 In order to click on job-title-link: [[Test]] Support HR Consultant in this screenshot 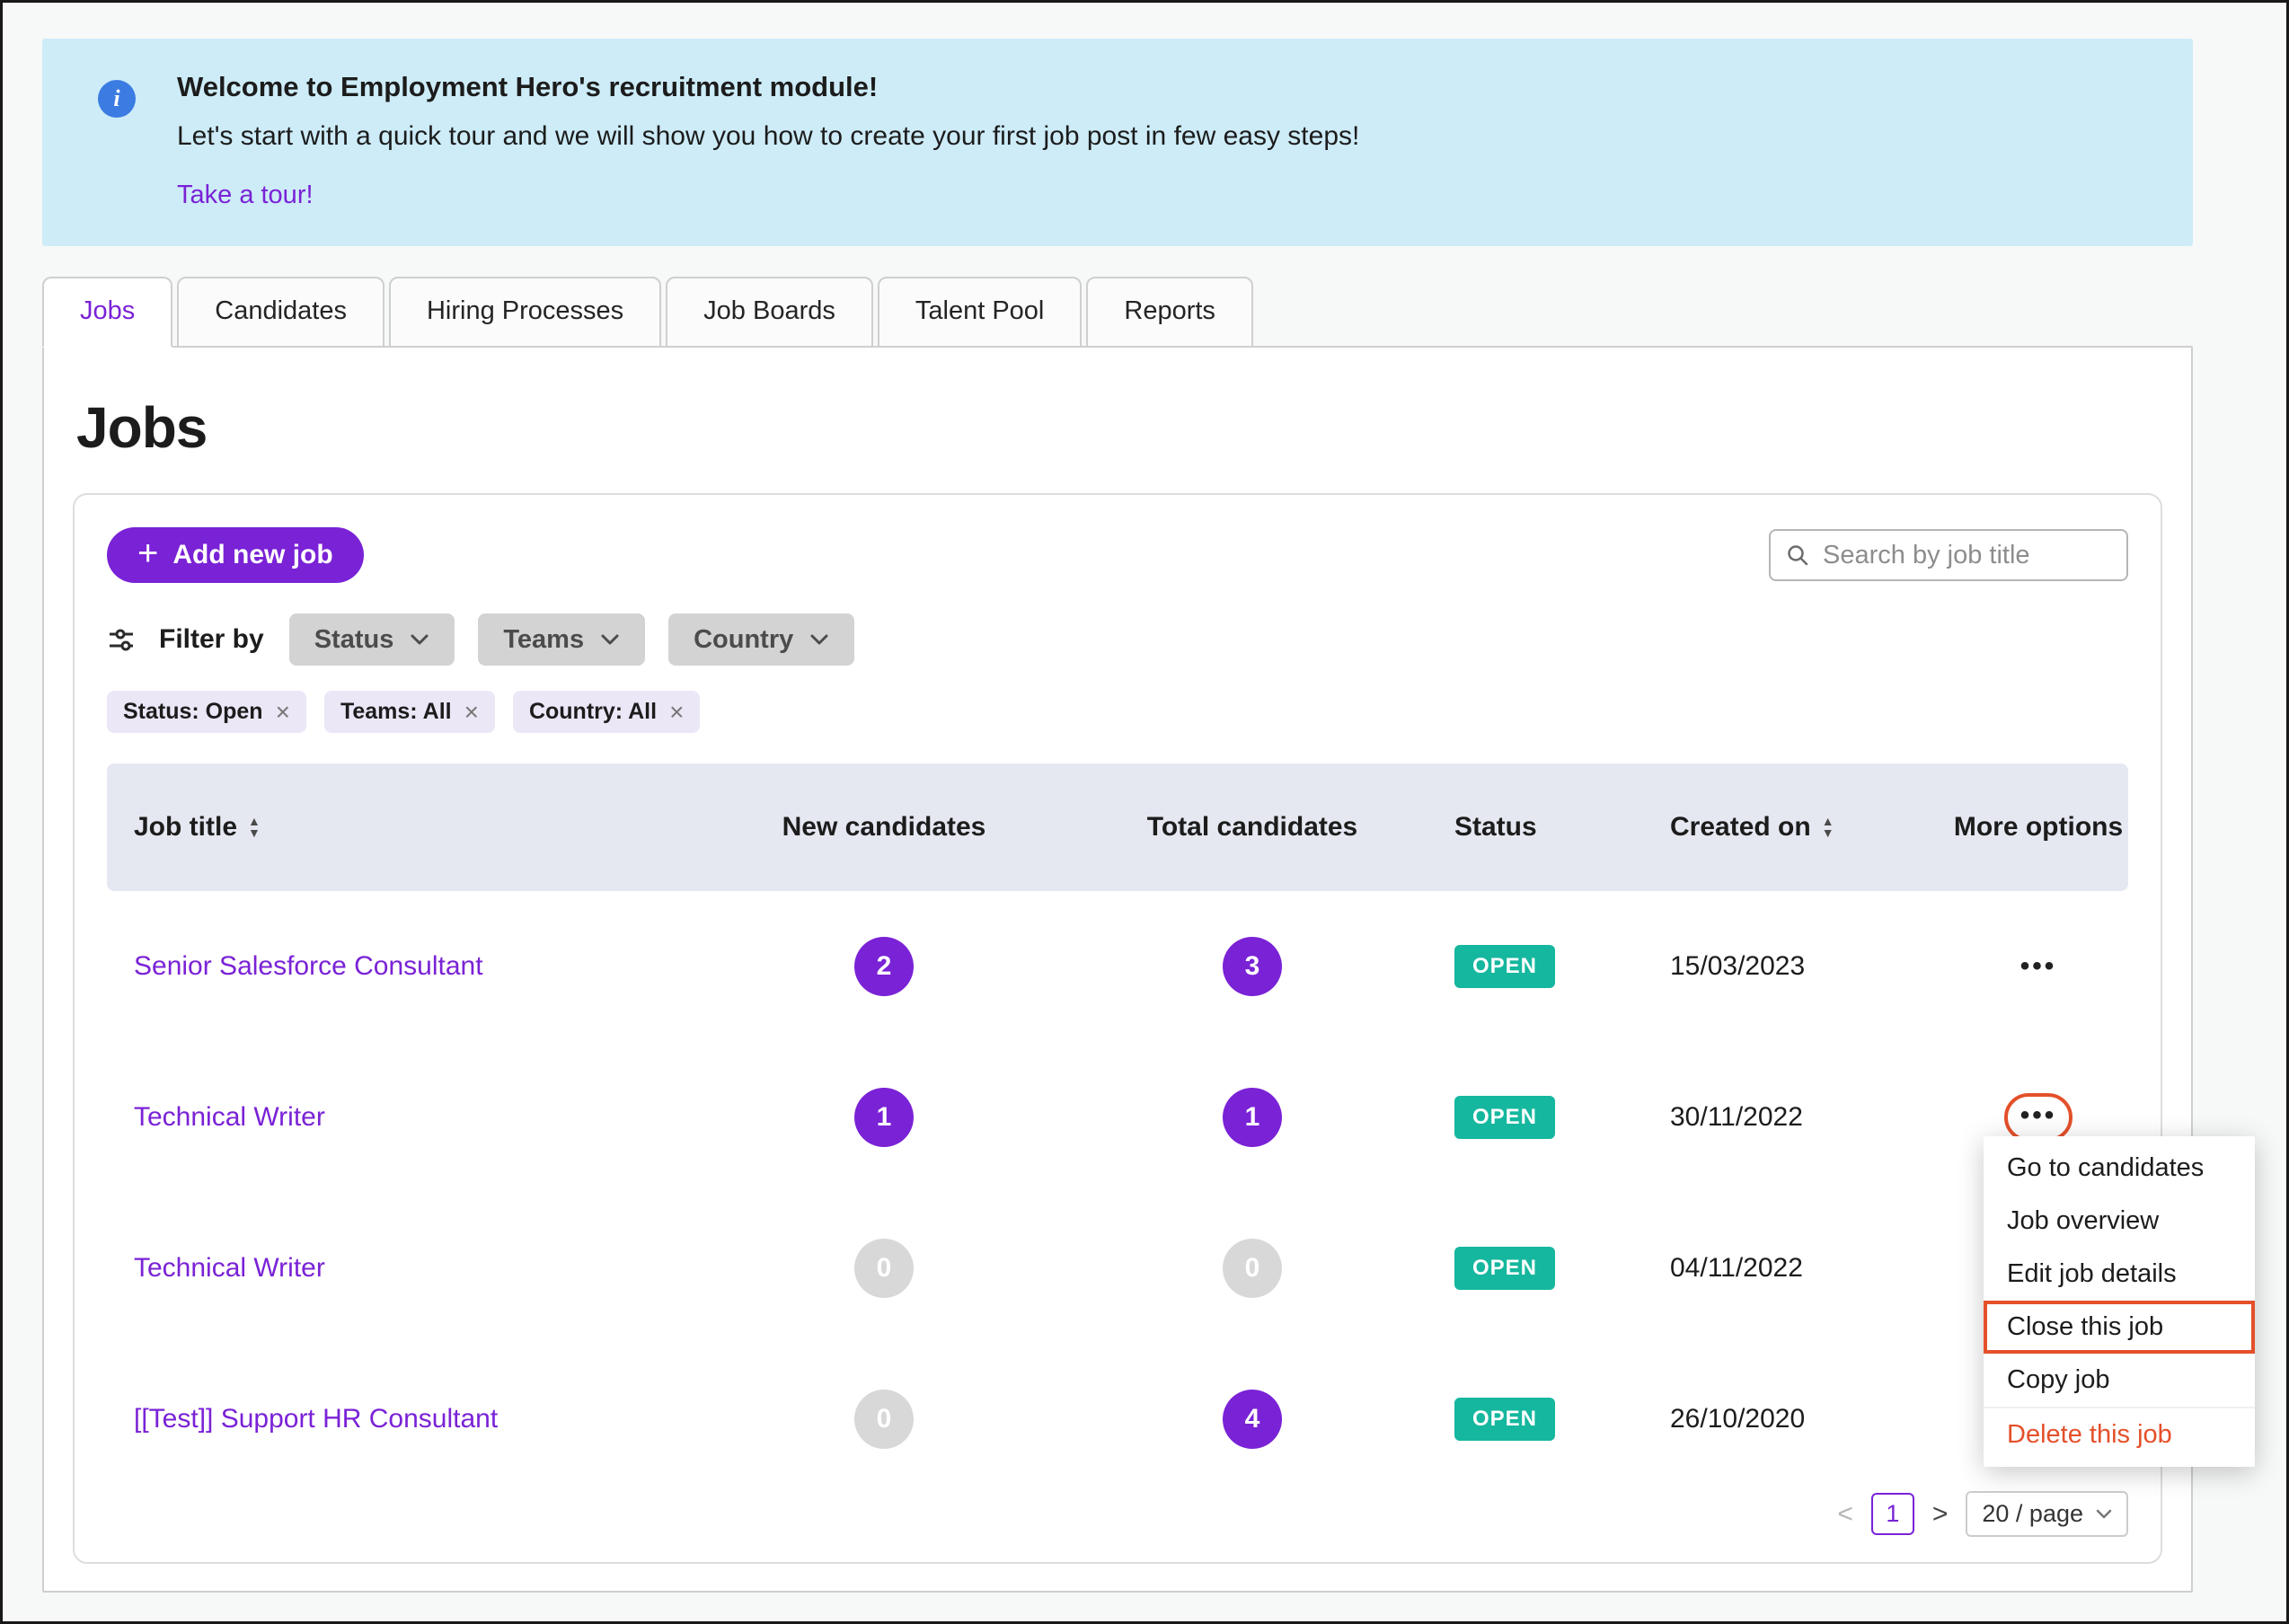, I will do `click(403, 1419)`.